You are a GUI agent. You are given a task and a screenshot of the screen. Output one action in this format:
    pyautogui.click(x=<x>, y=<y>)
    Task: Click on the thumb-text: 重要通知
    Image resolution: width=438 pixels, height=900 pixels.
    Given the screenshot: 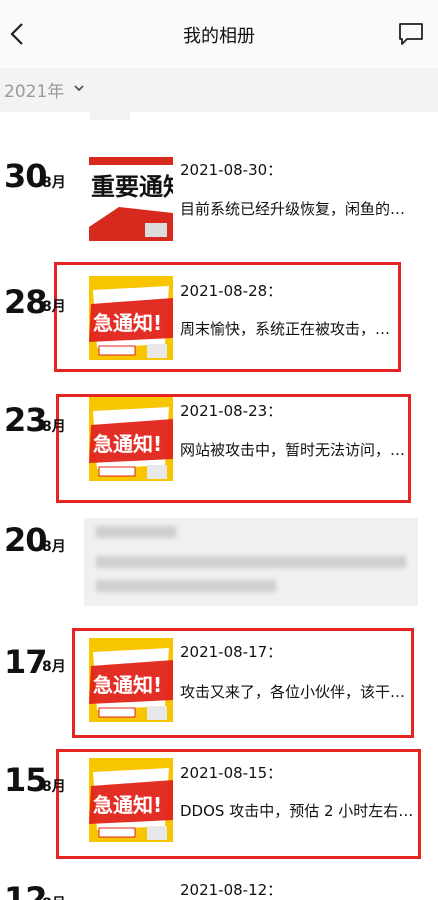 What is the action you would take?
    pyautogui.click(x=132, y=187)
    